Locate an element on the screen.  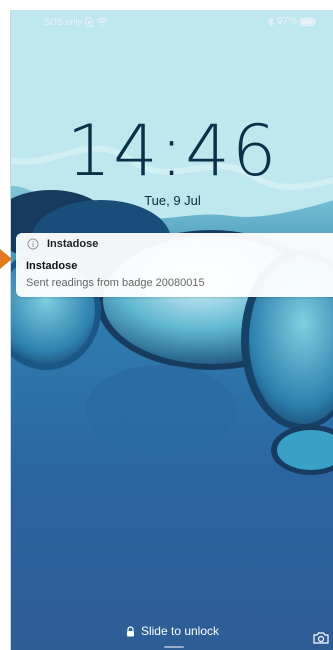
lockscreen-clock: 14:46 is located at coordinates (172, 151).